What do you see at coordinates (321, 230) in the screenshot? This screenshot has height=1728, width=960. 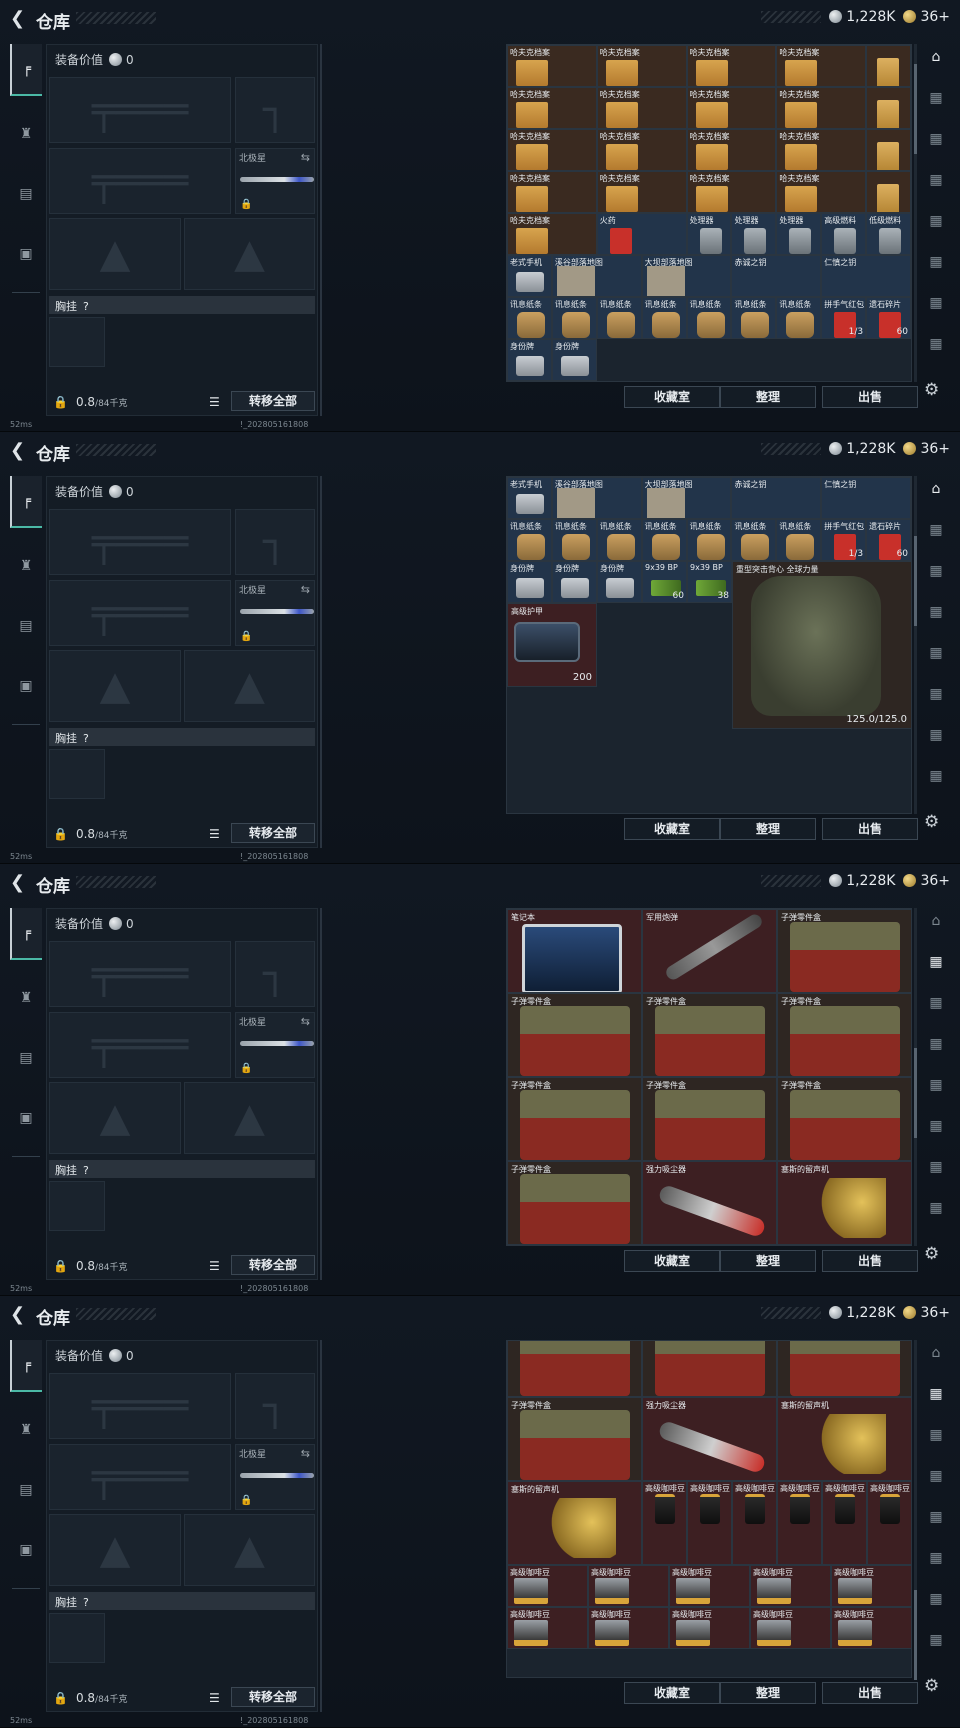 I see `loadout-scrollbar` at bounding box center [321, 230].